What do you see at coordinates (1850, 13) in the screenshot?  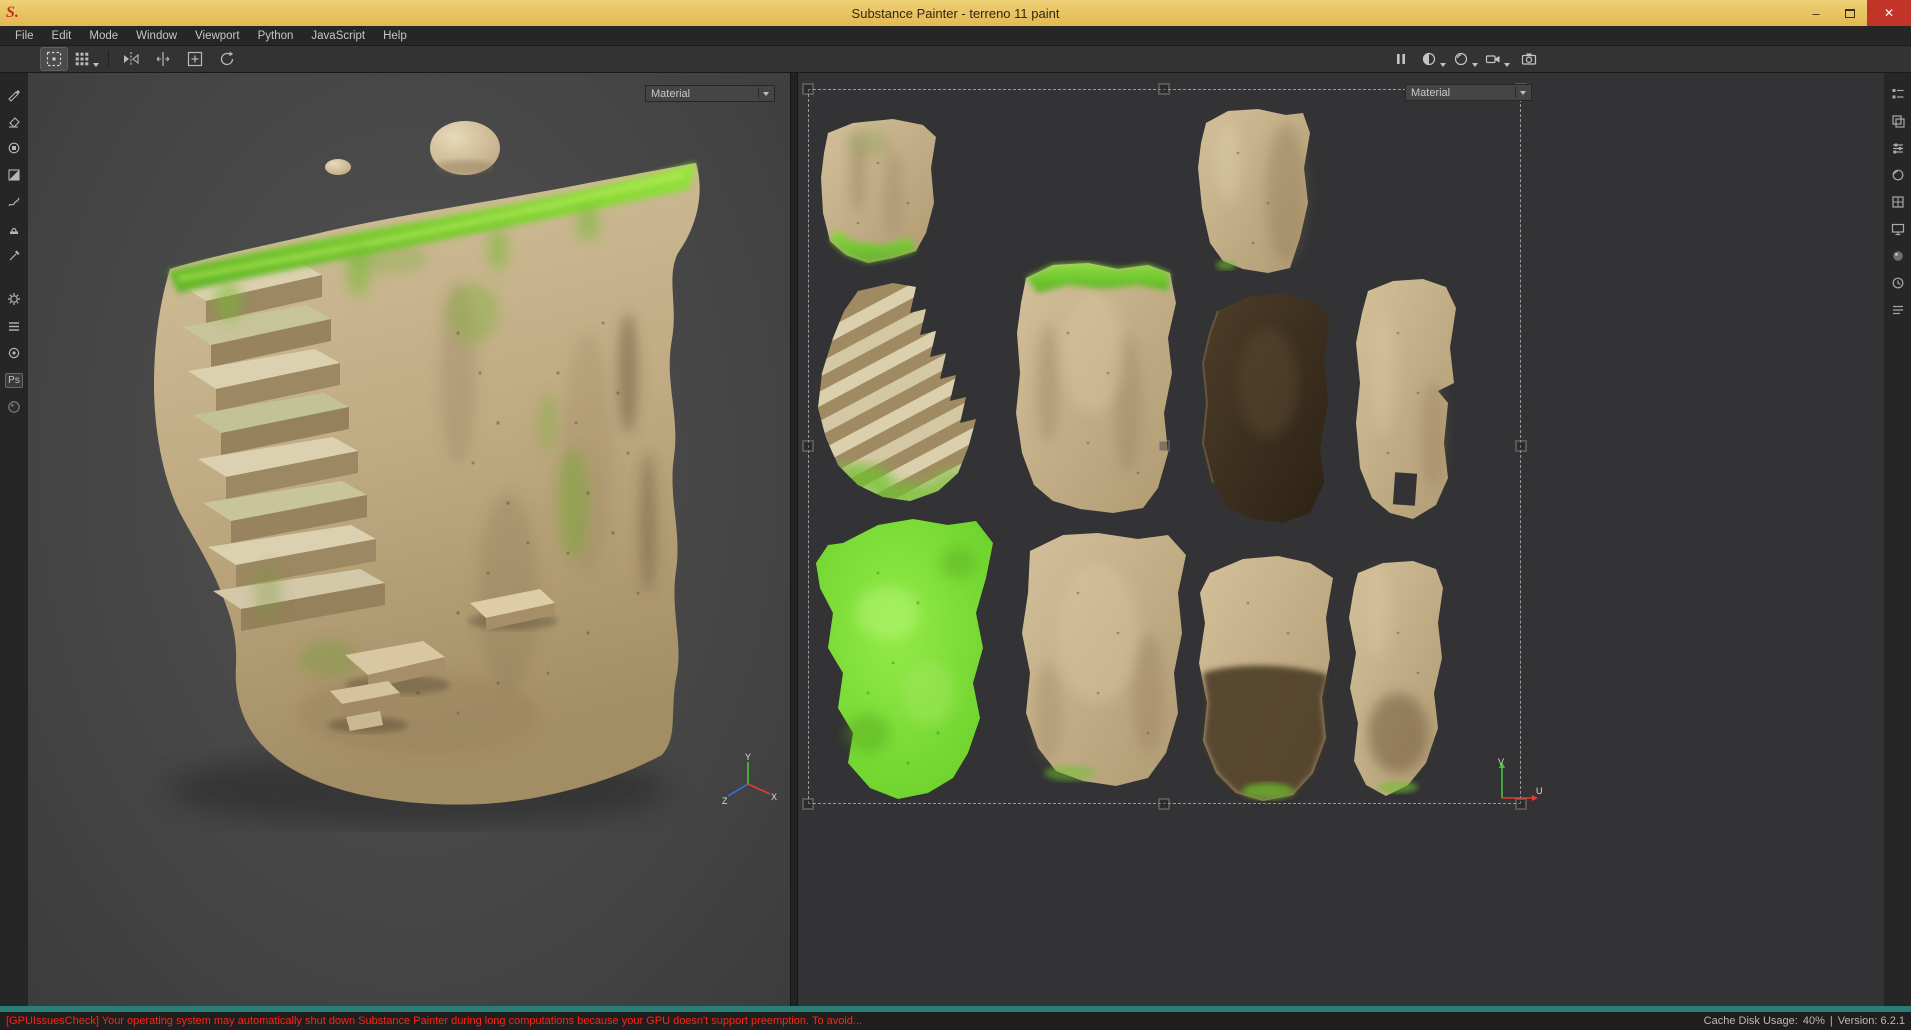 I see `maximize-button` at bounding box center [1850, 13].